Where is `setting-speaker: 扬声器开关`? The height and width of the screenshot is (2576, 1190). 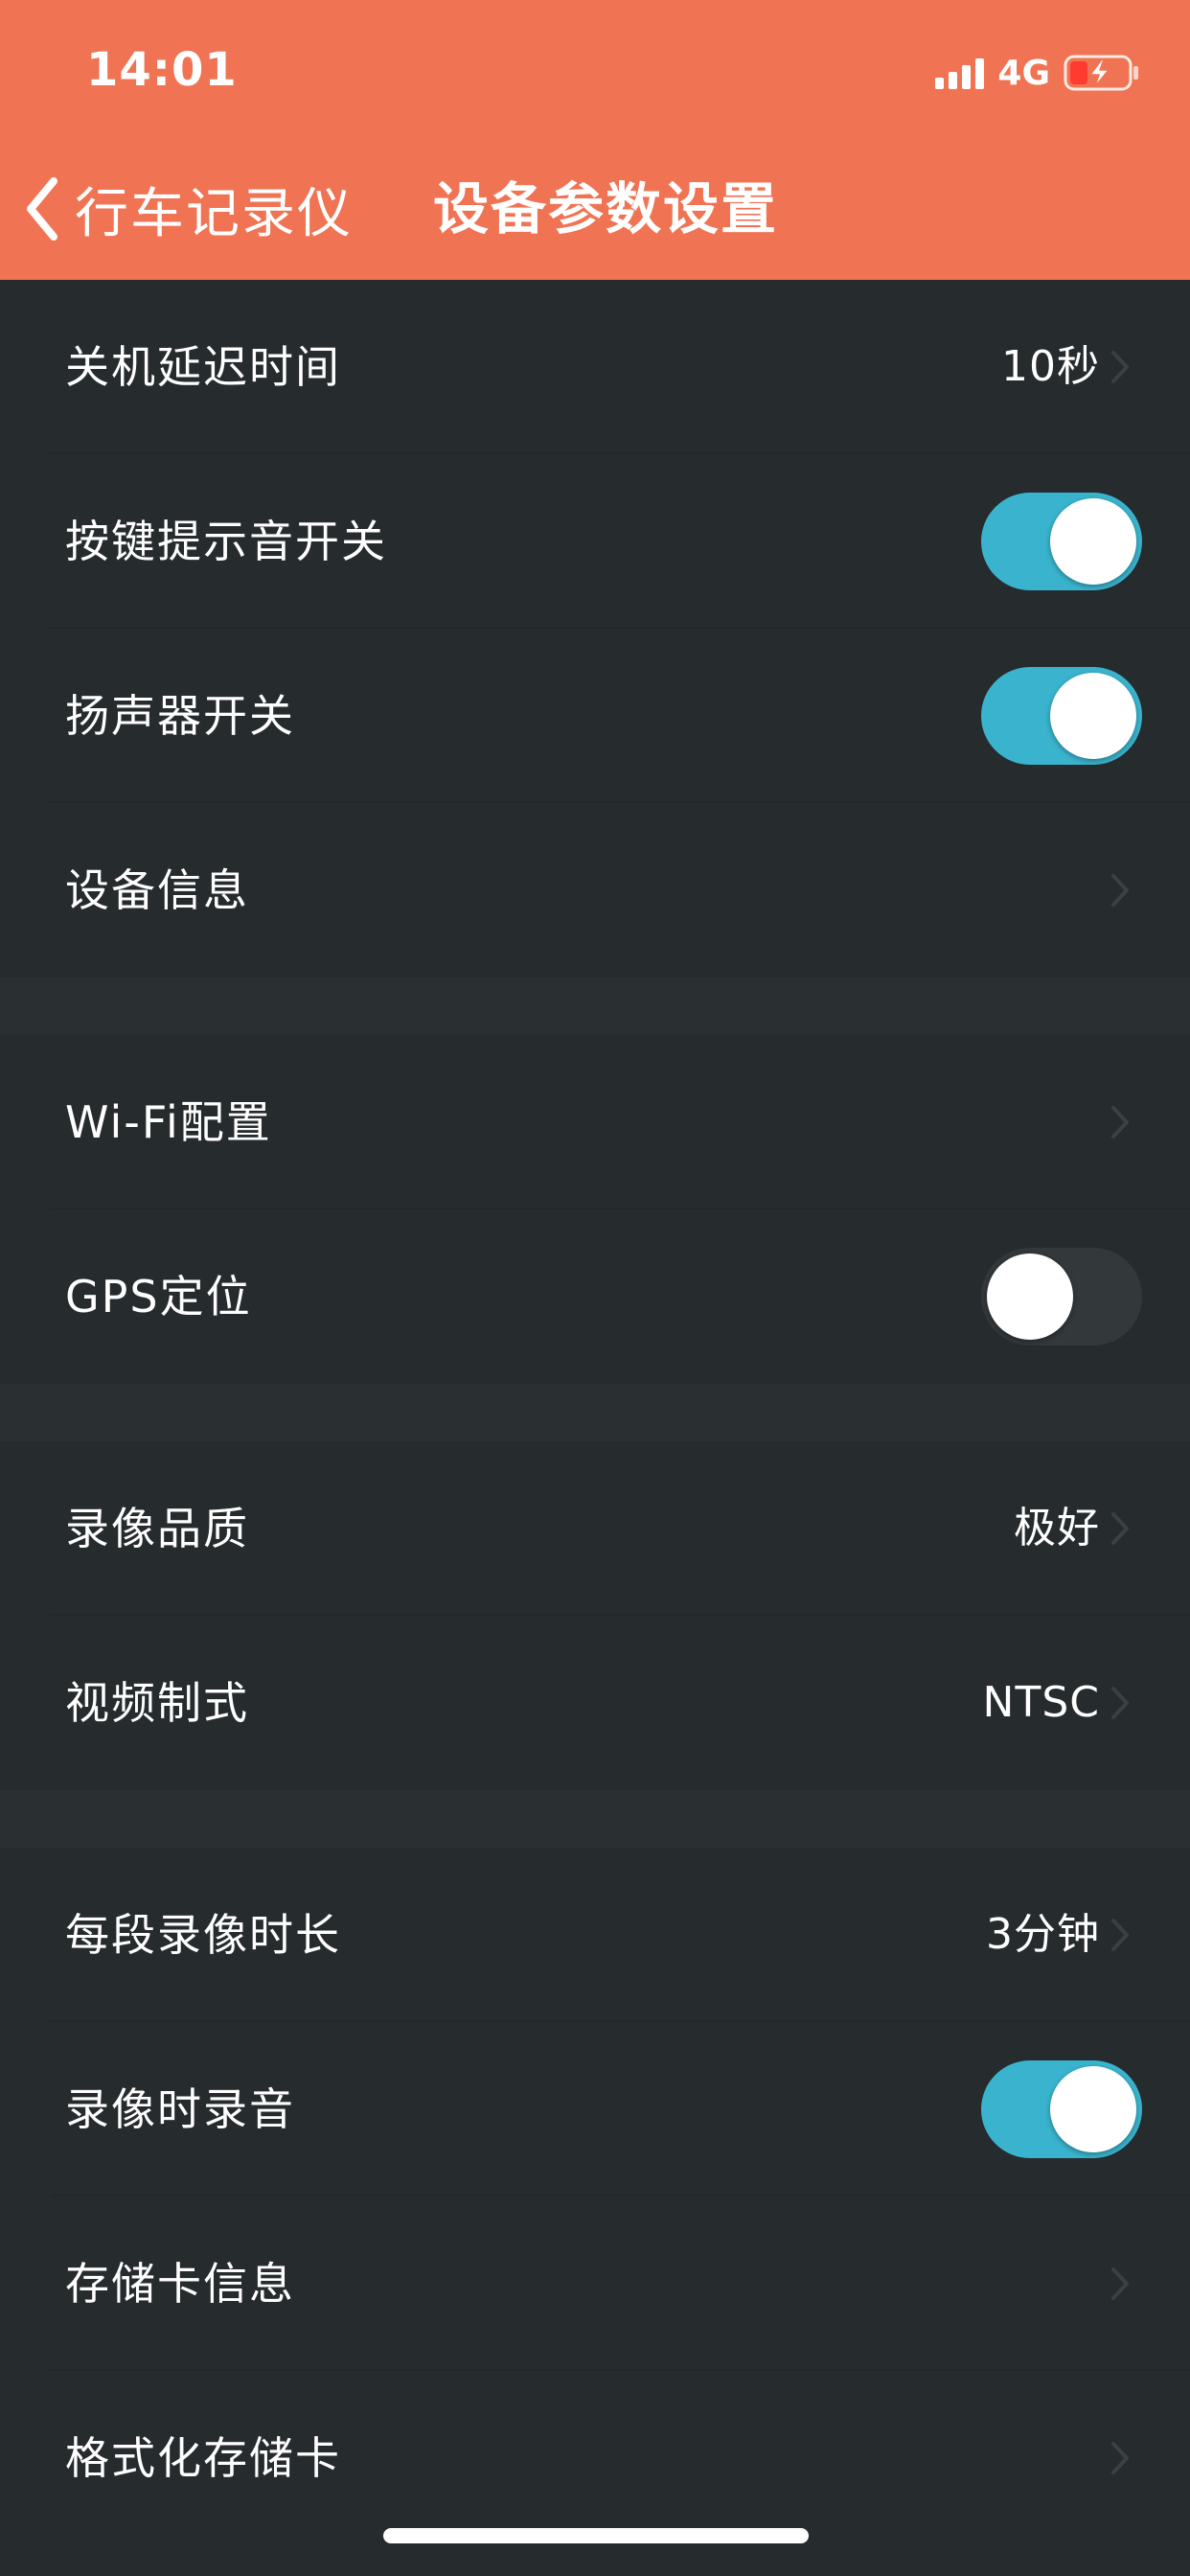 setting-speaker: 扬声器开关 is located at coordinates (595, 716).